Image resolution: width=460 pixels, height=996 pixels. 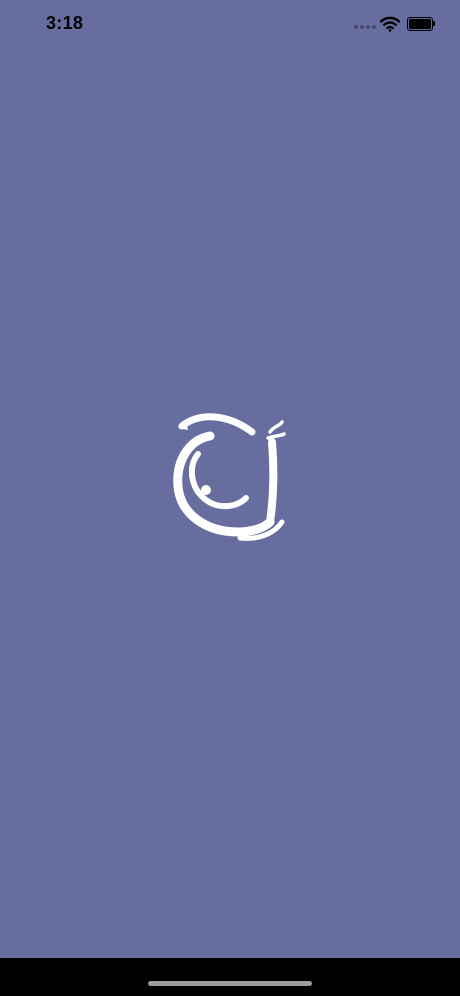 I want to click on signal-dots-icon, so click(x=365, y=28).